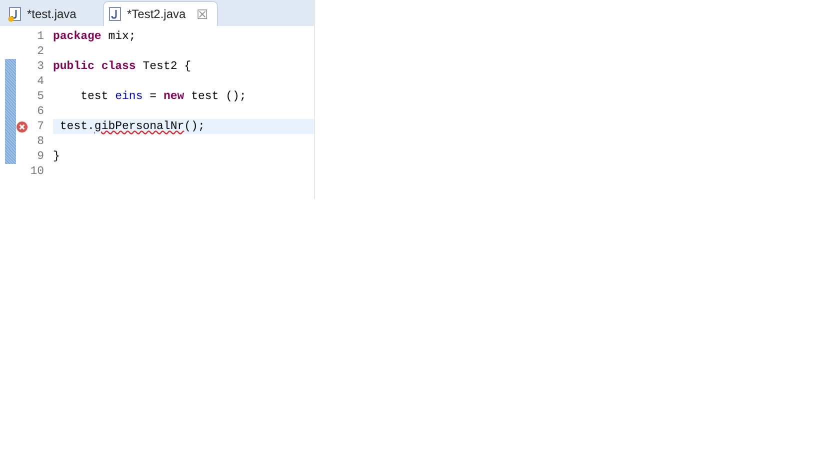  Describe the element at coordinates (77, 36) in the screenshot. I see `keyword: package` at that location.